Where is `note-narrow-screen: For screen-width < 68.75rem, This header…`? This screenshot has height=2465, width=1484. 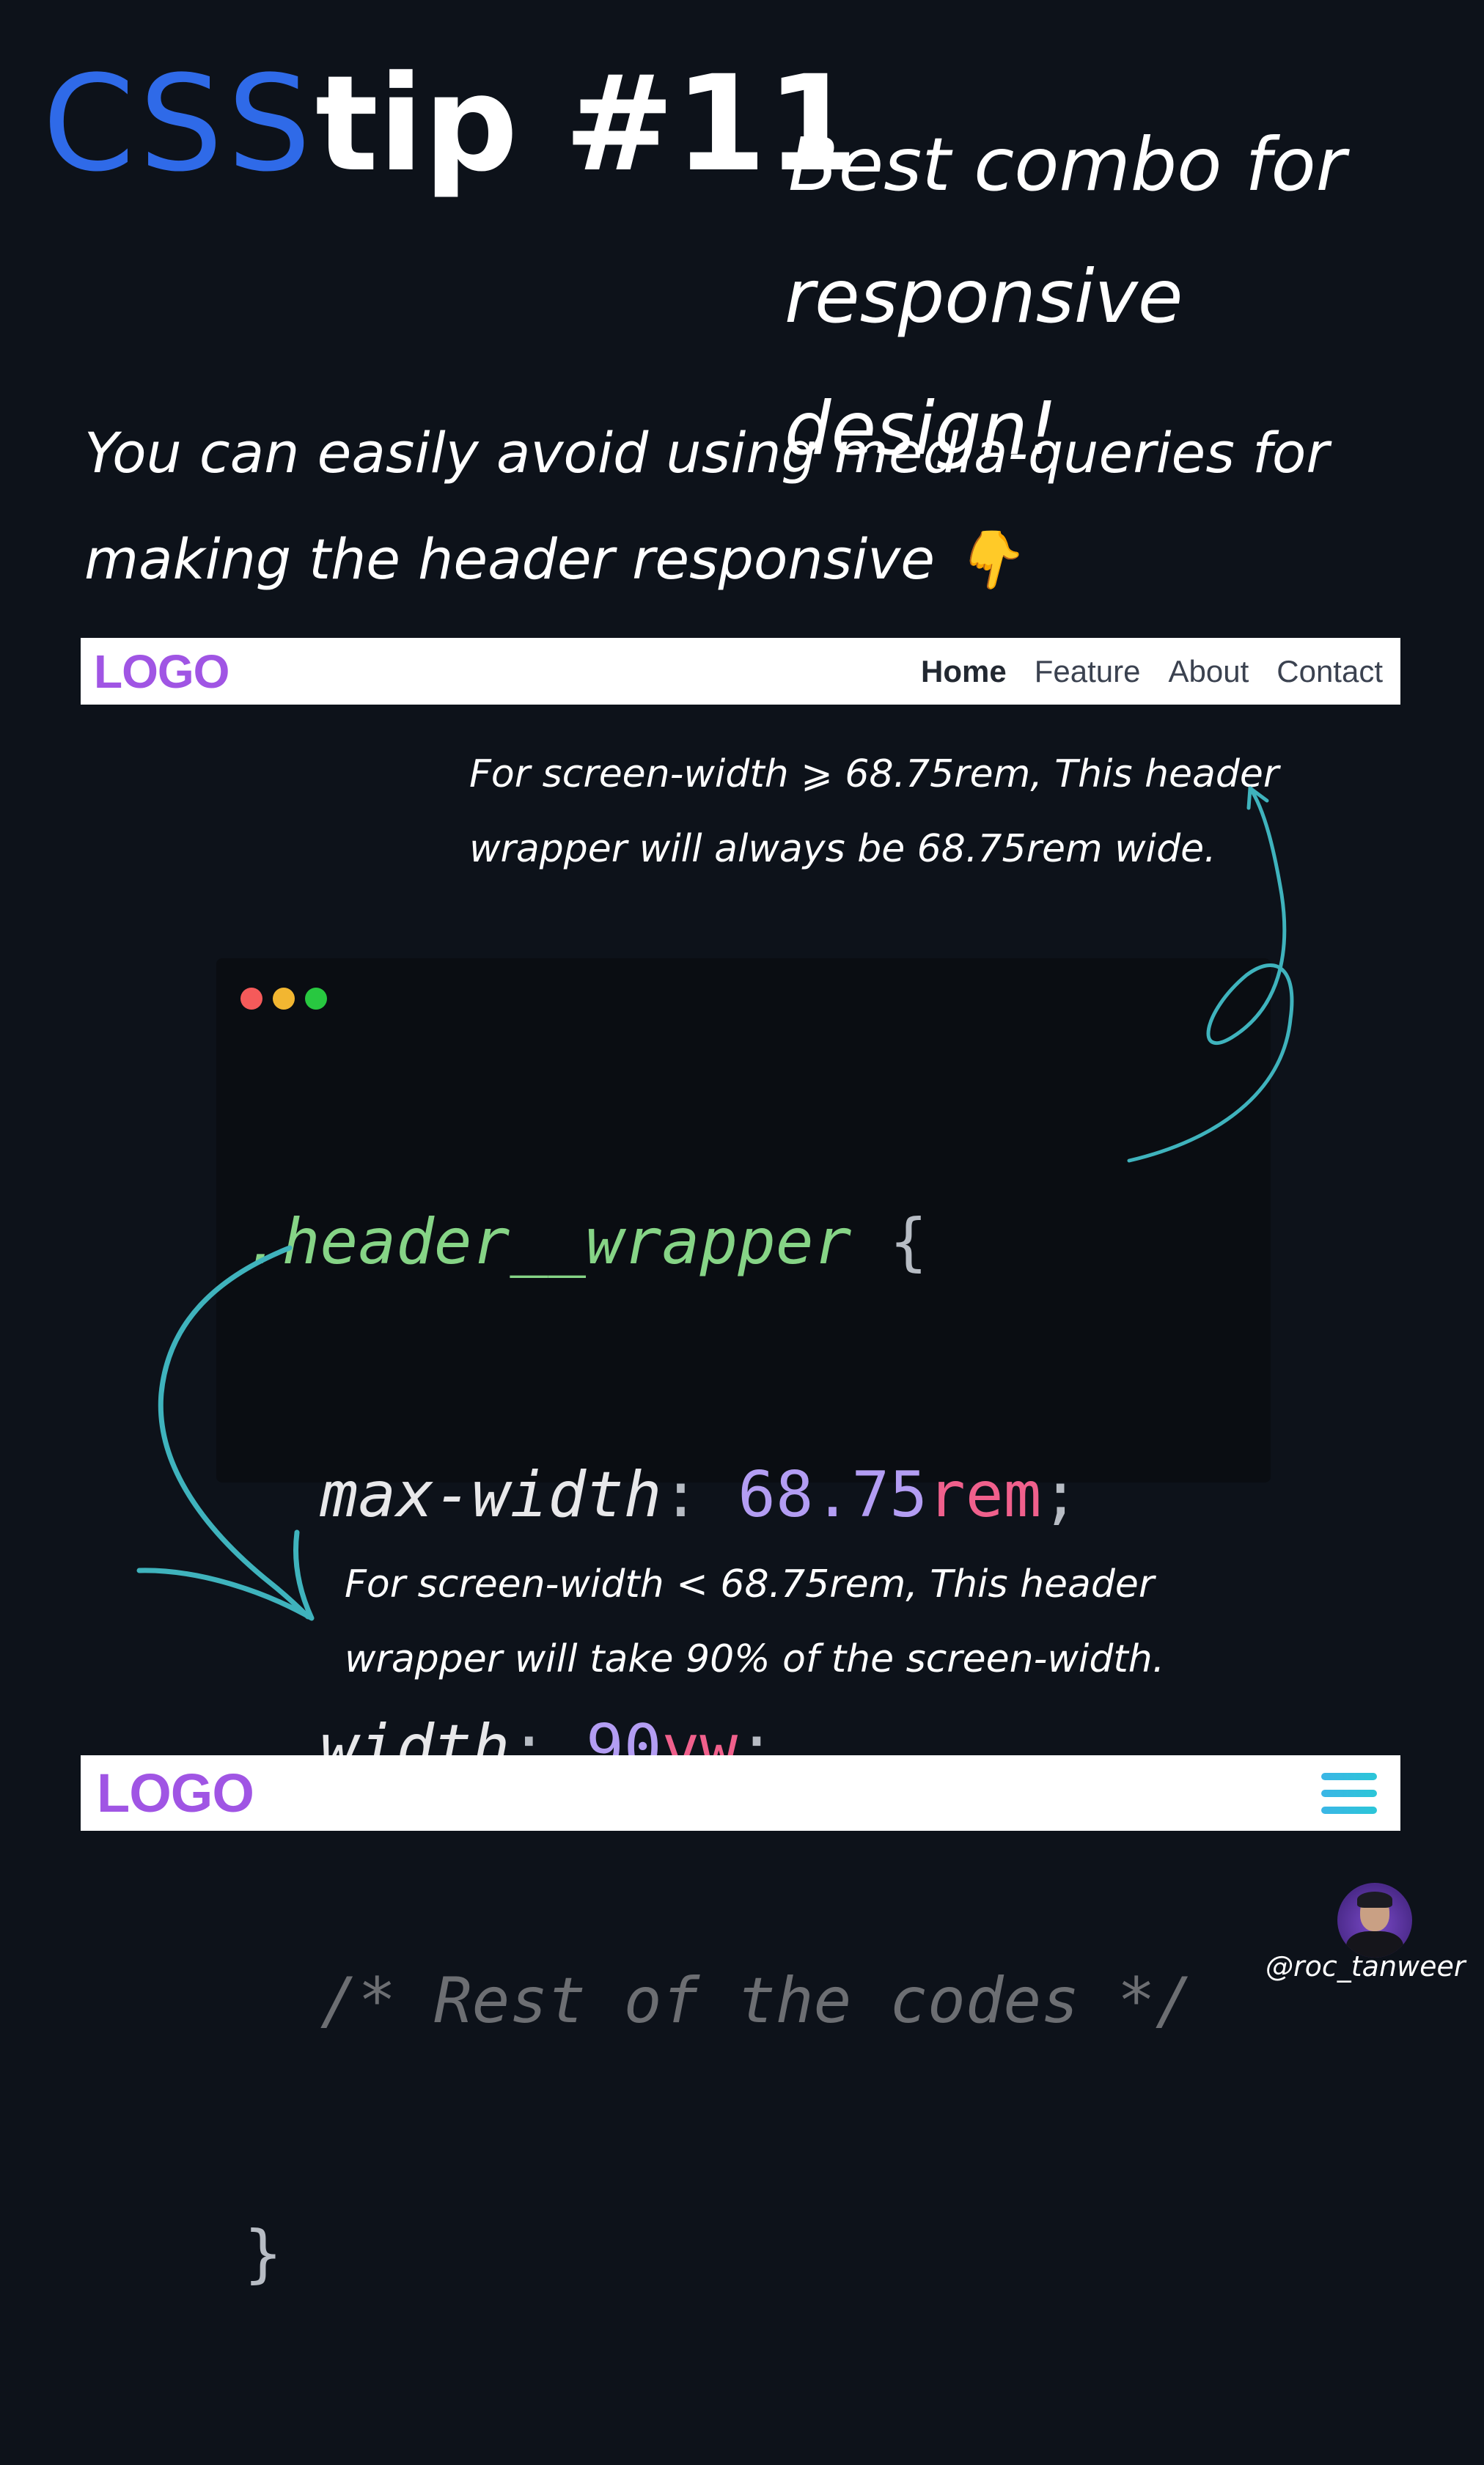
note-narrow-screen: For screen-width < 68.75rem, This header… is located at coordinates (754, 1622).